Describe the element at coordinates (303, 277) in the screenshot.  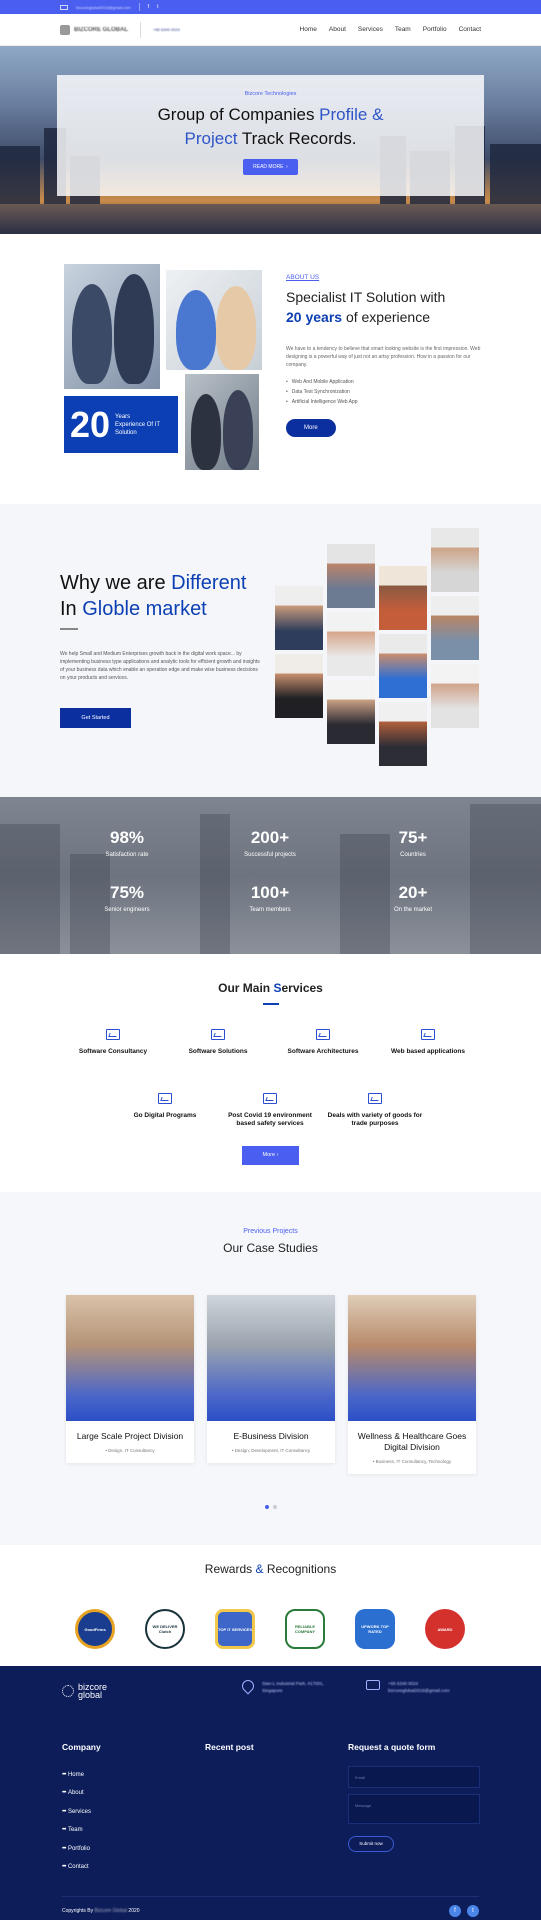
I see `about-label: ABOUT US` at that location.